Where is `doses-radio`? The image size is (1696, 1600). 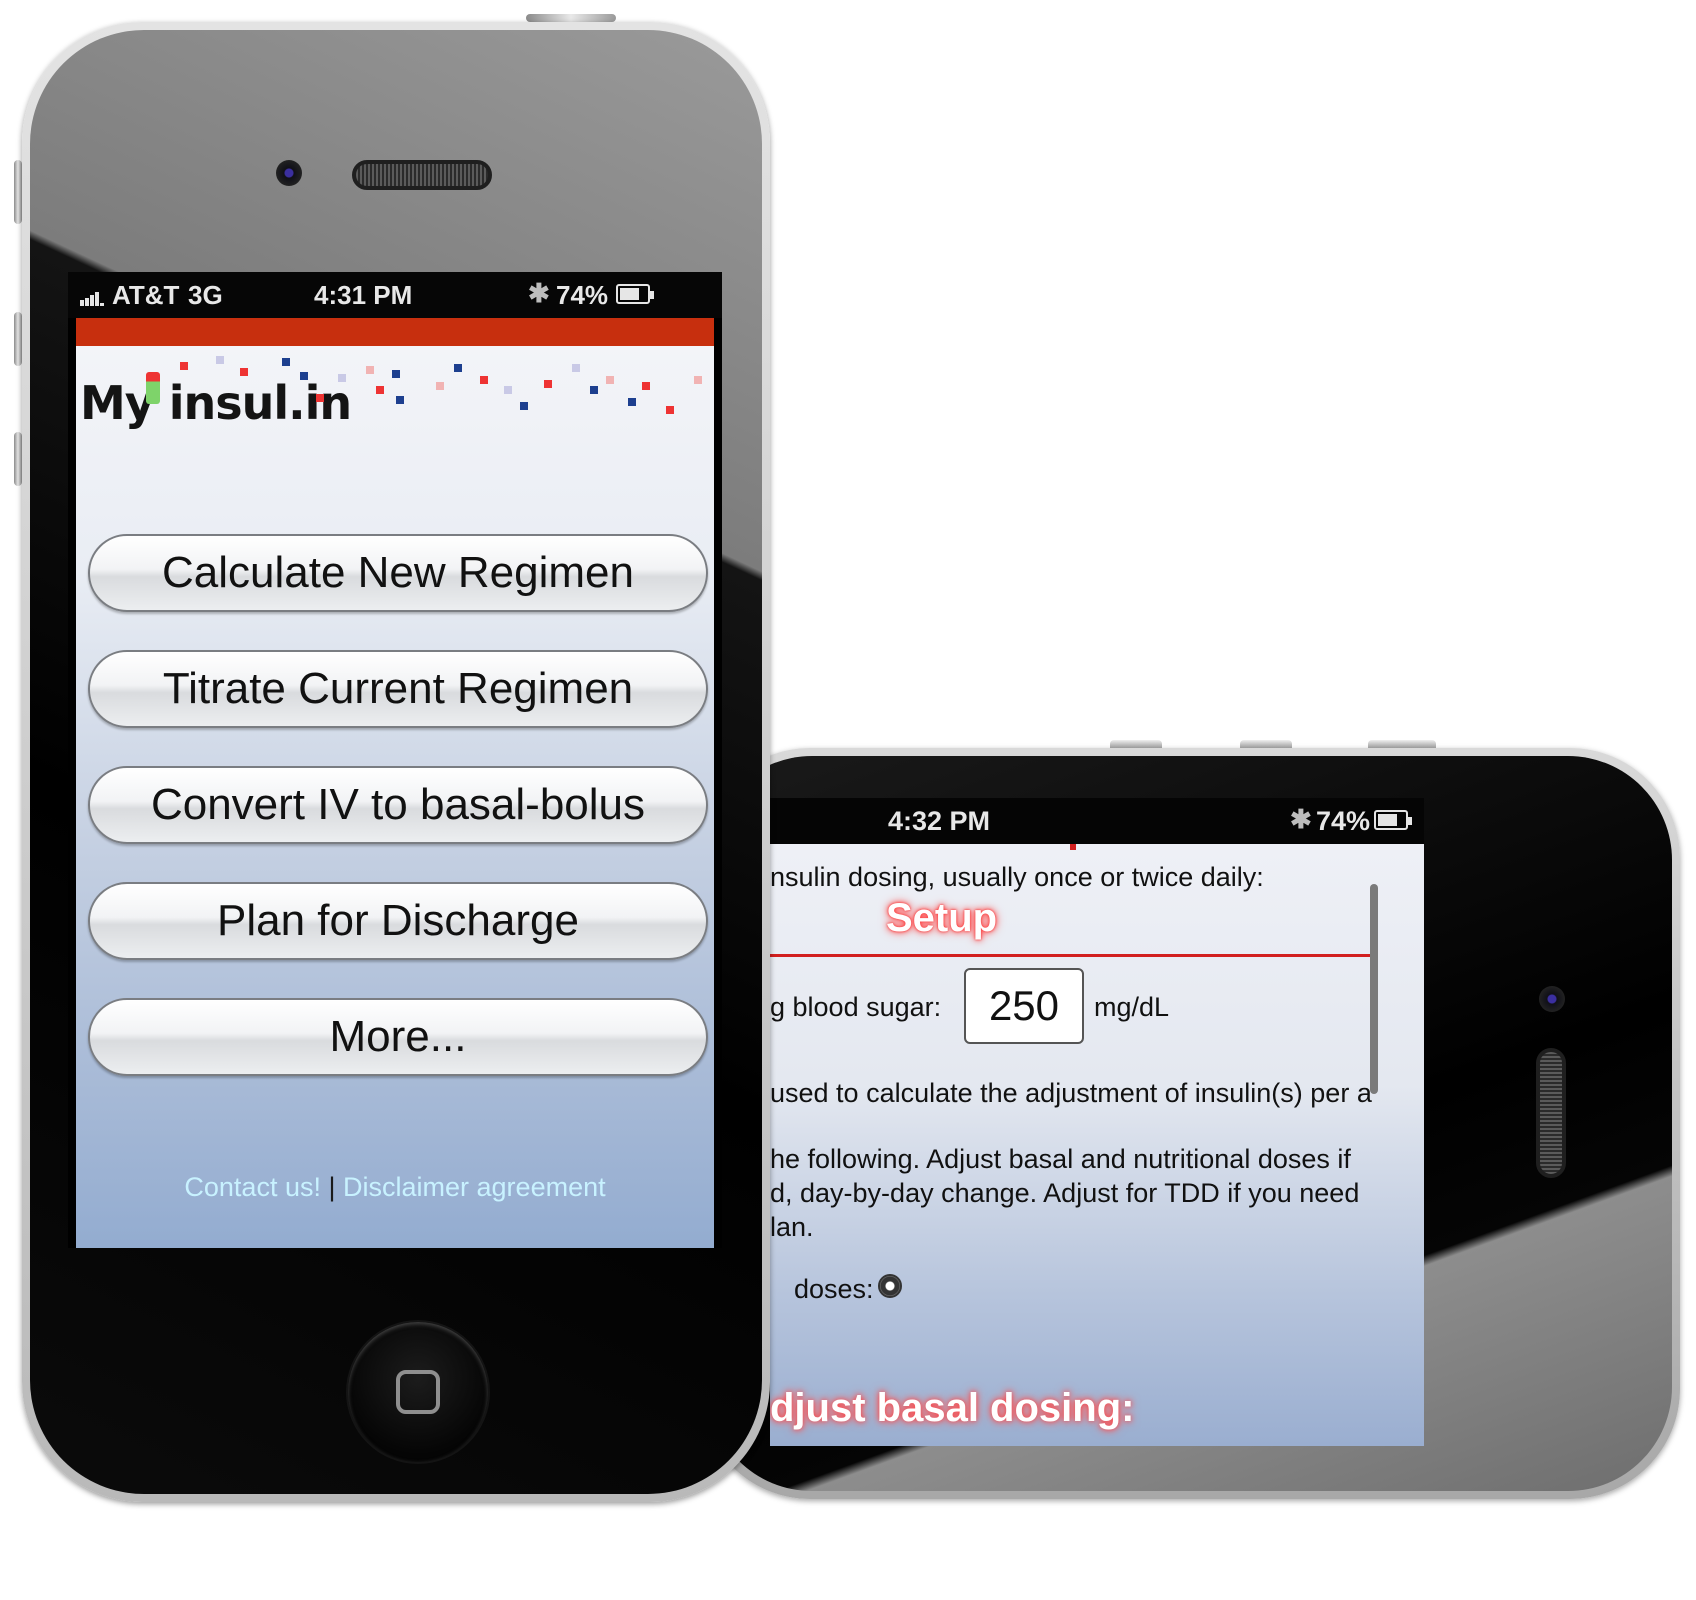 doses-radio is located at coordinates (890, 1286).